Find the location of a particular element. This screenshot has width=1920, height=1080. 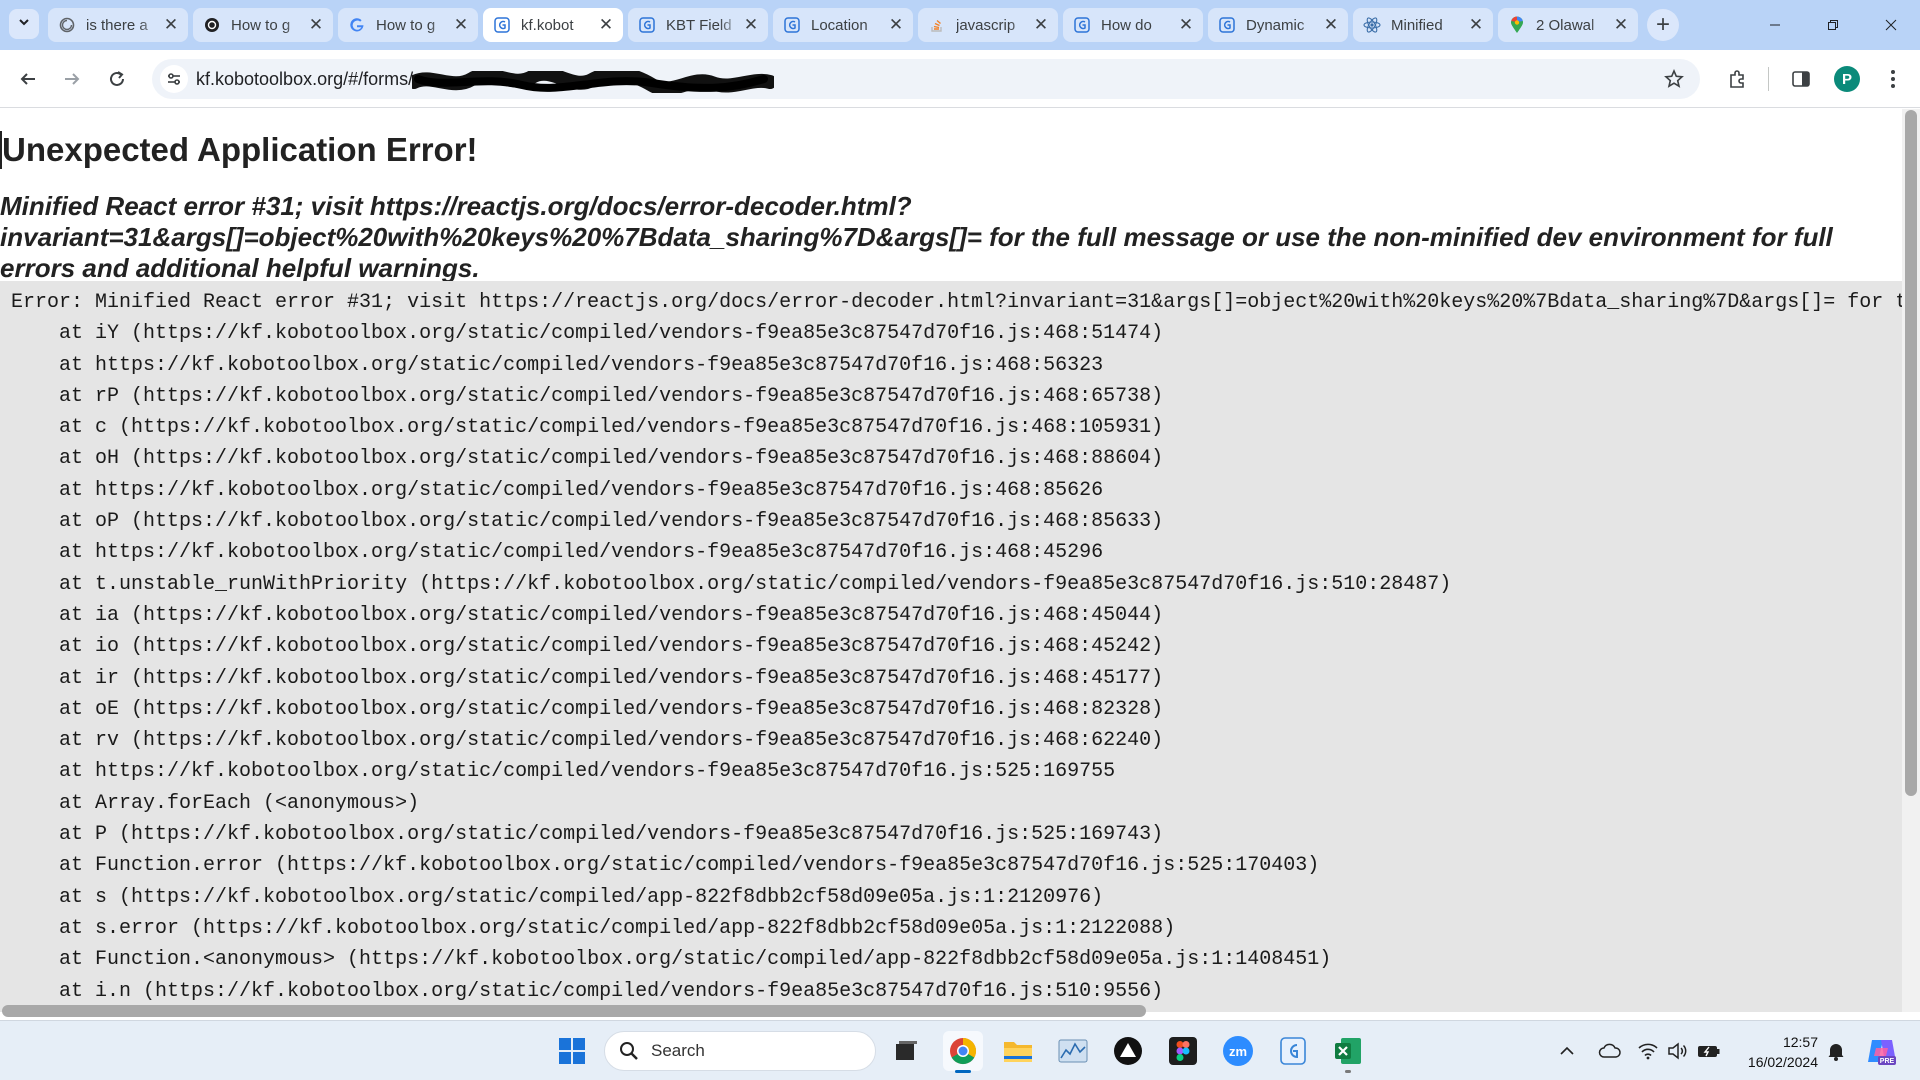

show-hidden-icons-button is located at coordinates (1567, 1051).